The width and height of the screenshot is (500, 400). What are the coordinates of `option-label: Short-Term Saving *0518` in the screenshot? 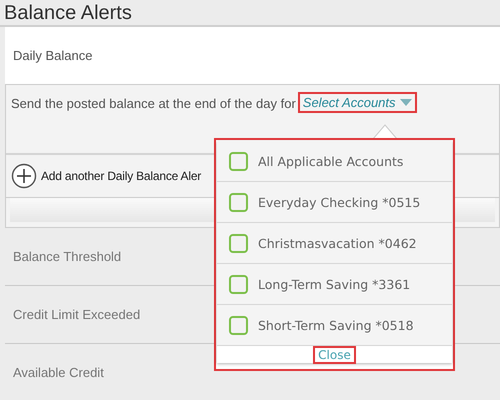 It's located at (336, 325).